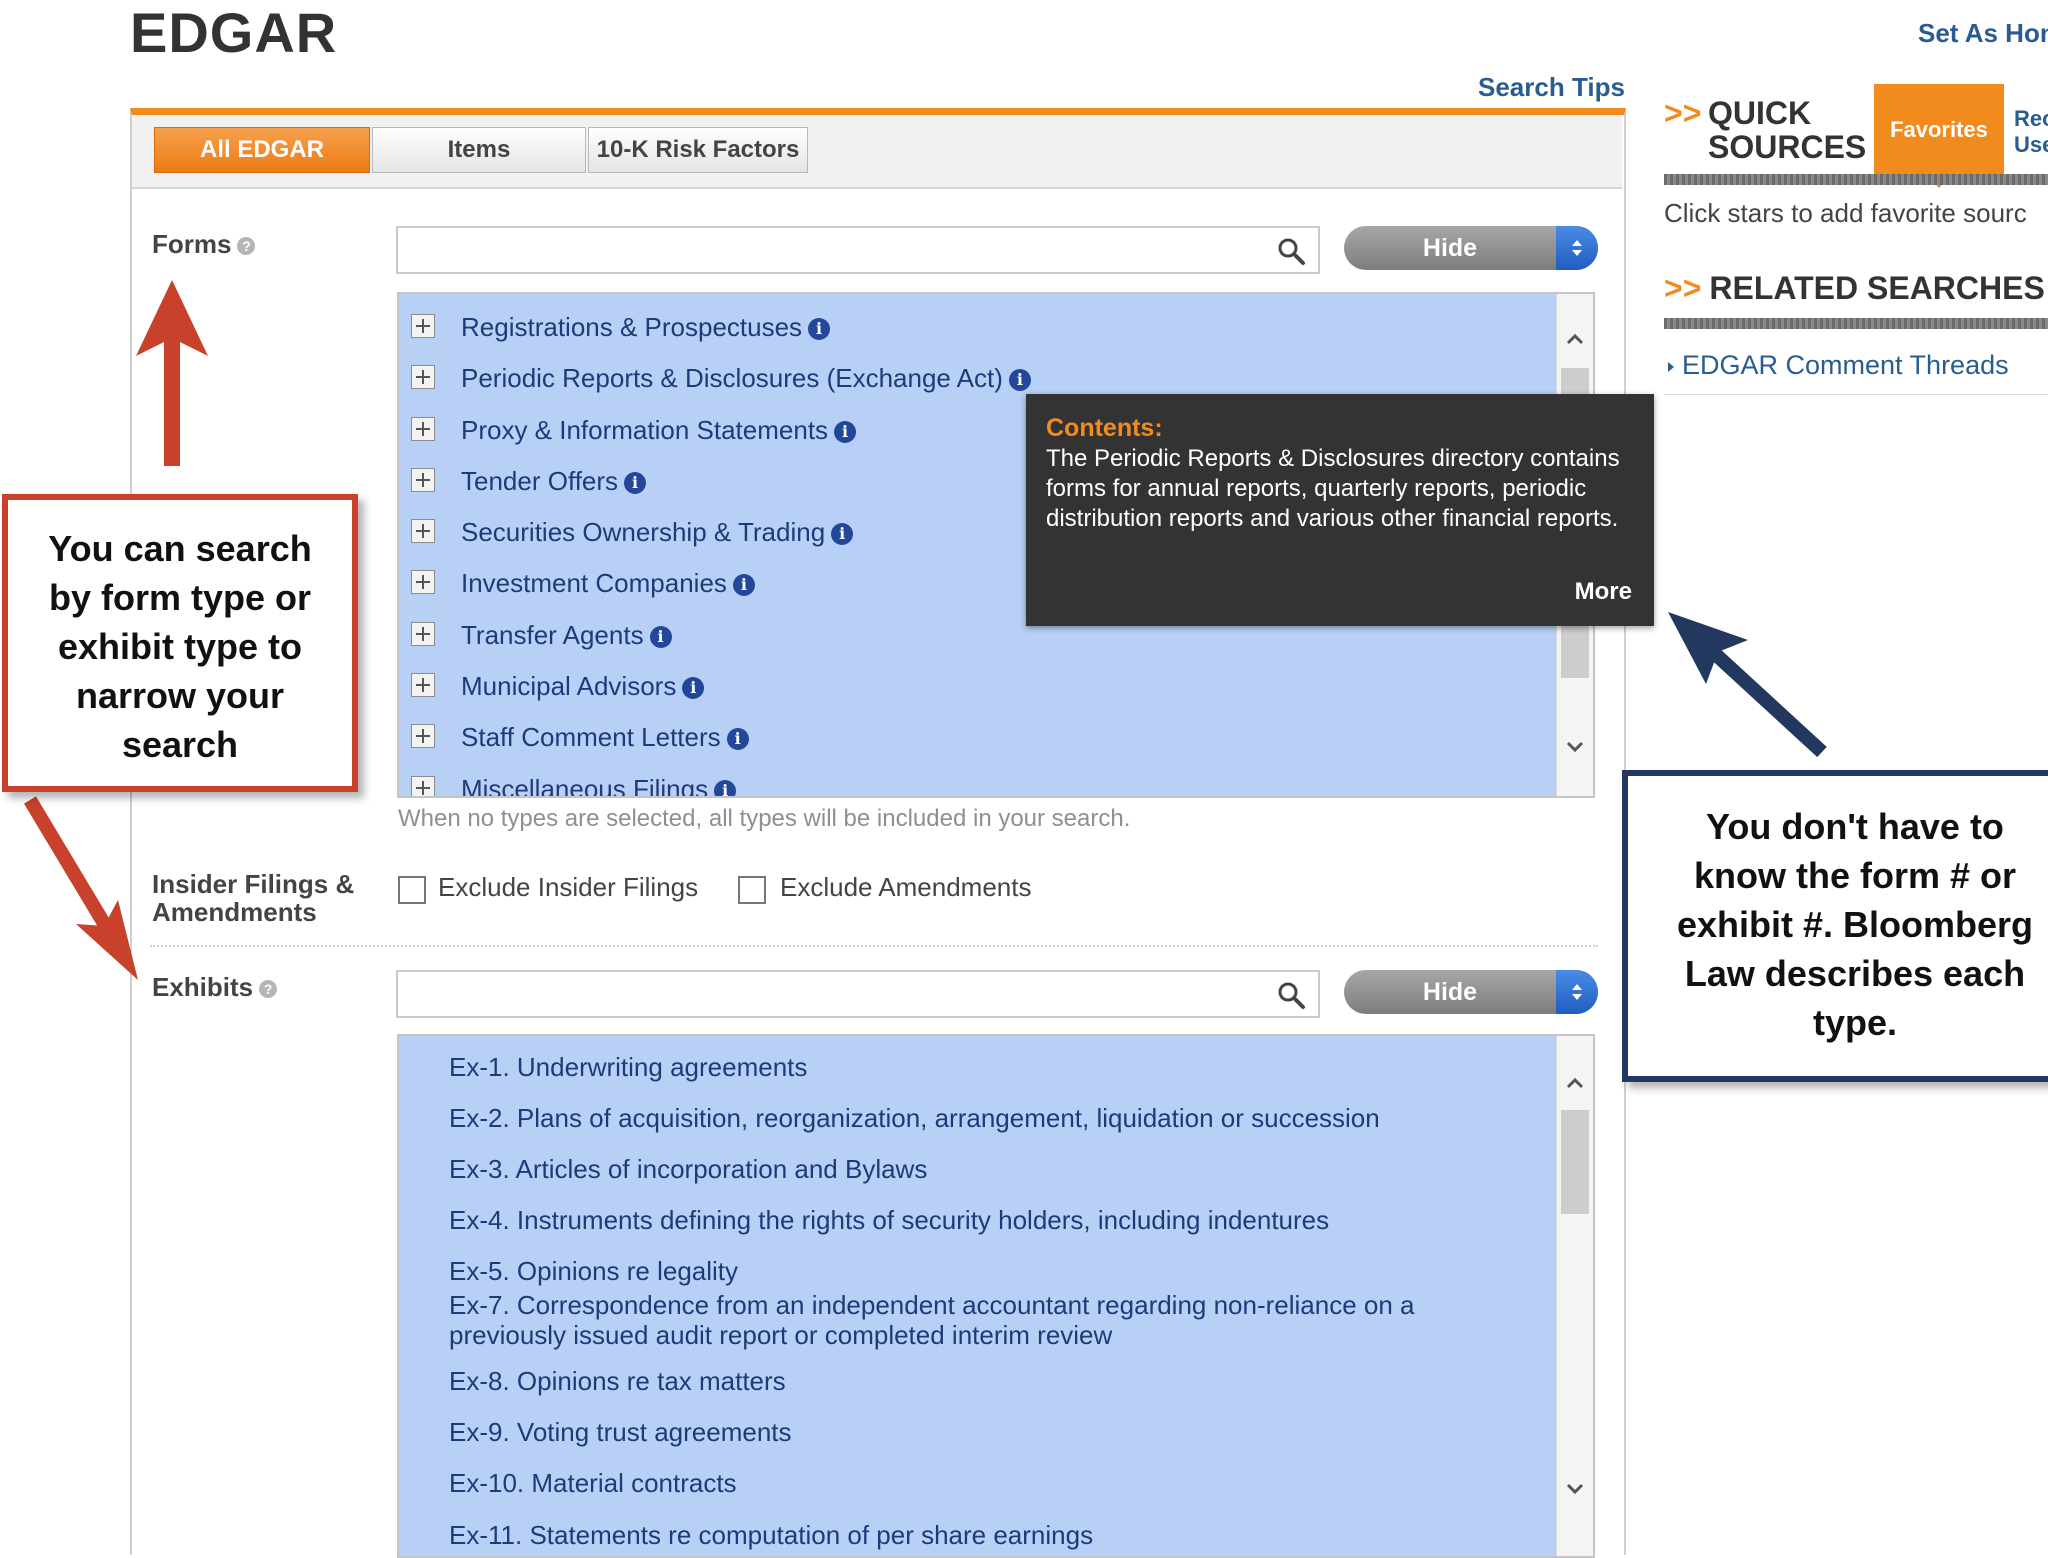 The image size is (2048, 1558). Describe the element at coordinates (1575, 1162) in the screenshot. I see `scroll-thumb` at that location.